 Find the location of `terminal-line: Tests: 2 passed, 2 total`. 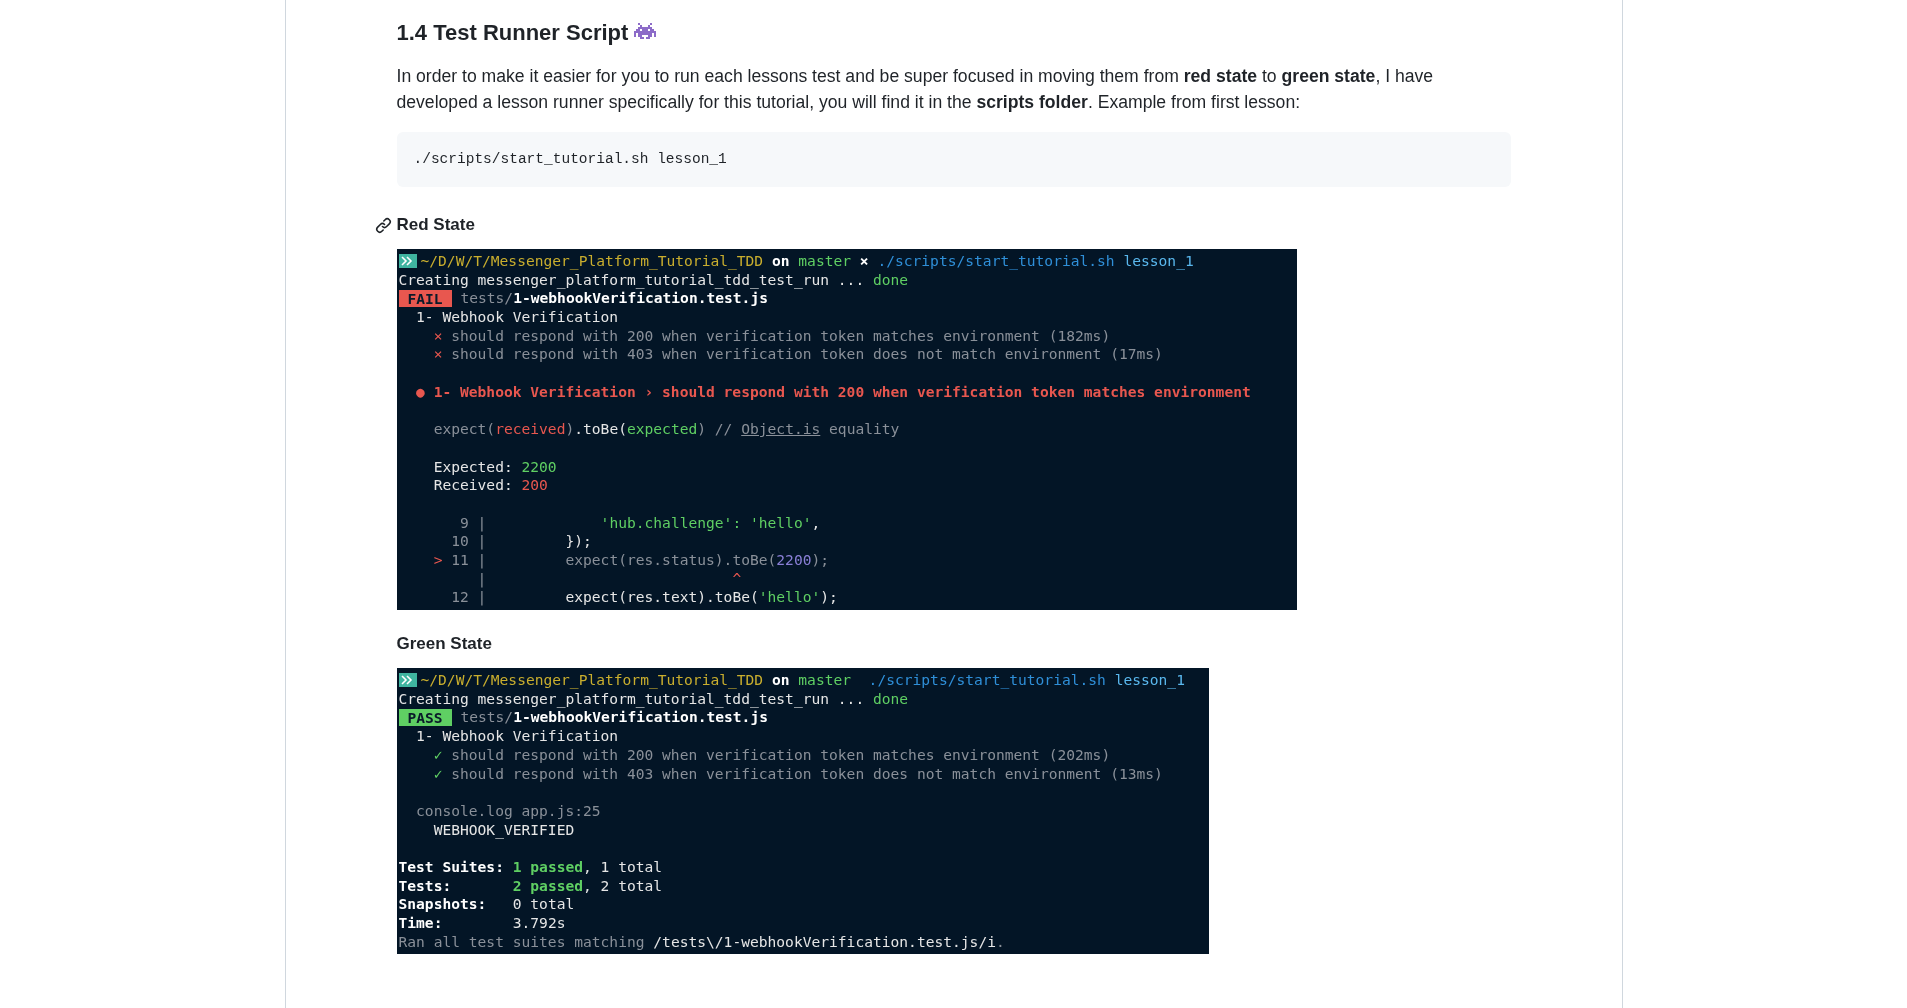

terminal-line: Tests: 2 passed, 2 total is located at coordinates (530, 886).